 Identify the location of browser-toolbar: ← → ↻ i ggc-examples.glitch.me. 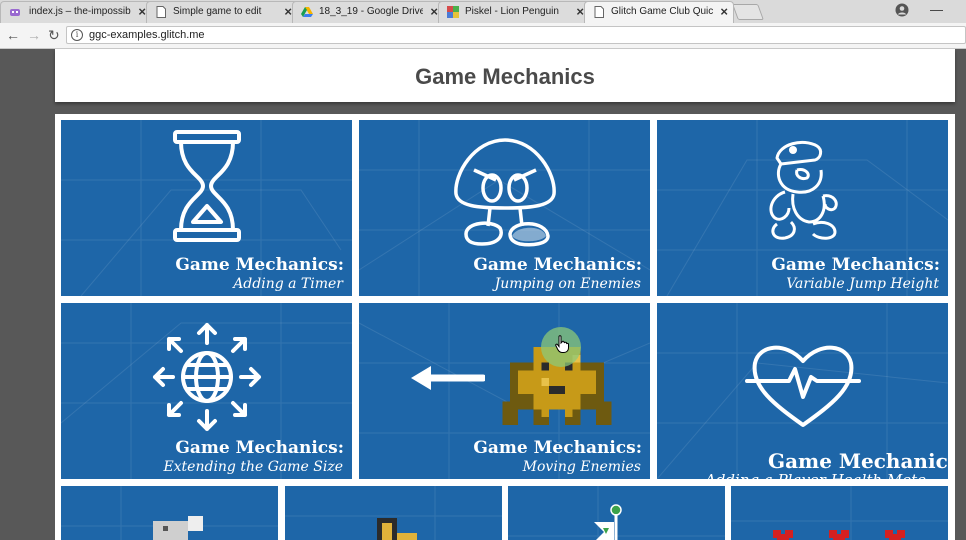
(483, 36).